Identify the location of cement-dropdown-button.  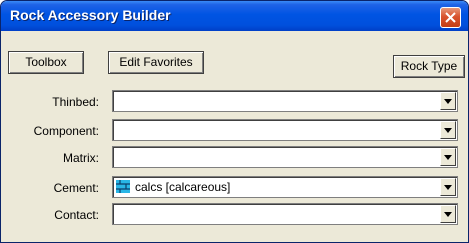
(448, 187).